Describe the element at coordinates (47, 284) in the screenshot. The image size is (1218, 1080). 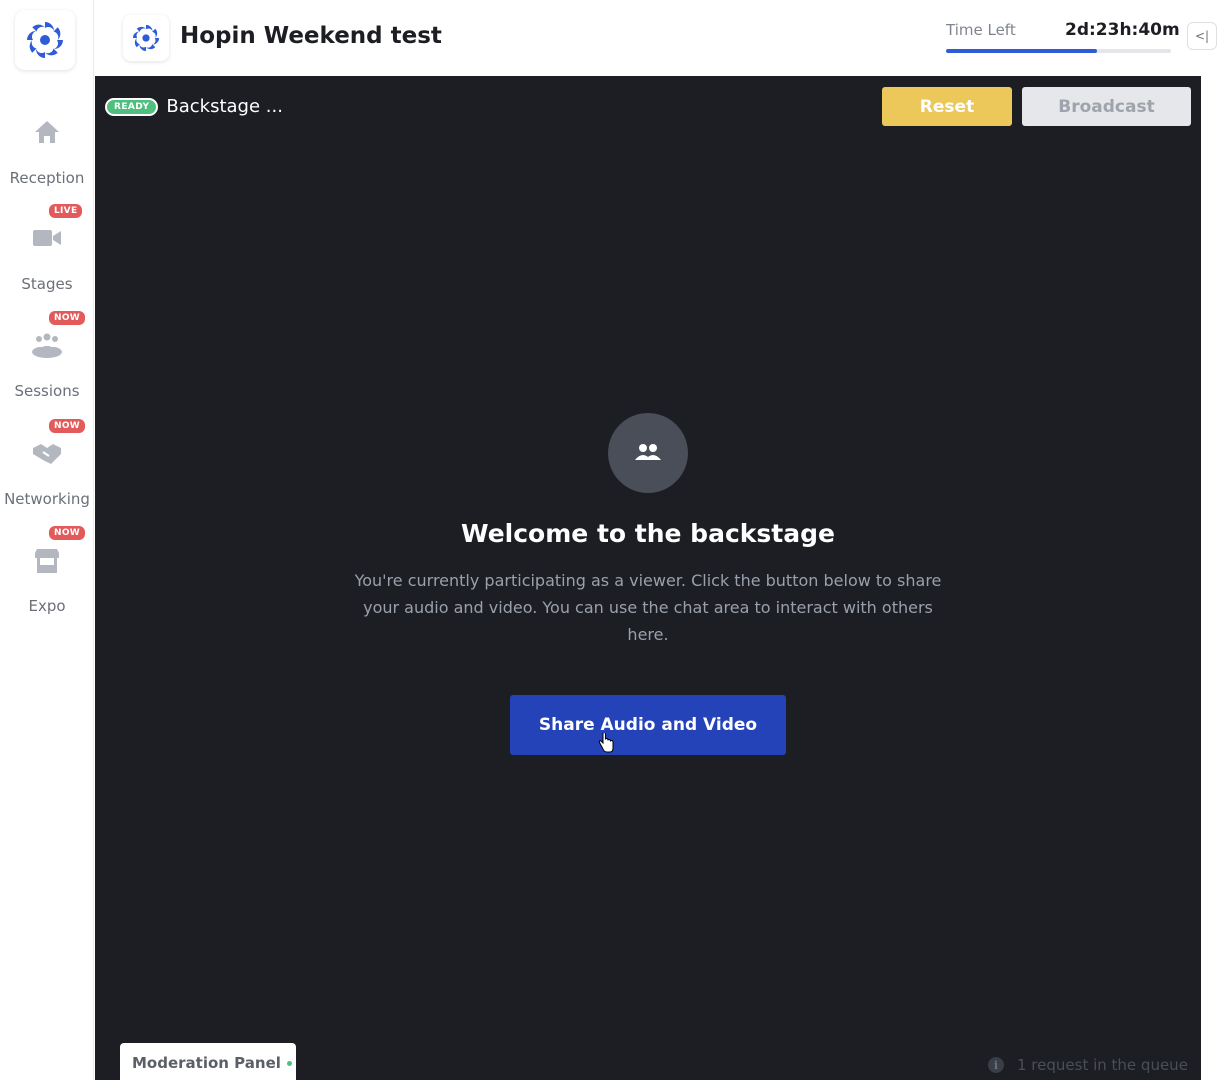
I see `sidebar-item-label: Stages` at that location.